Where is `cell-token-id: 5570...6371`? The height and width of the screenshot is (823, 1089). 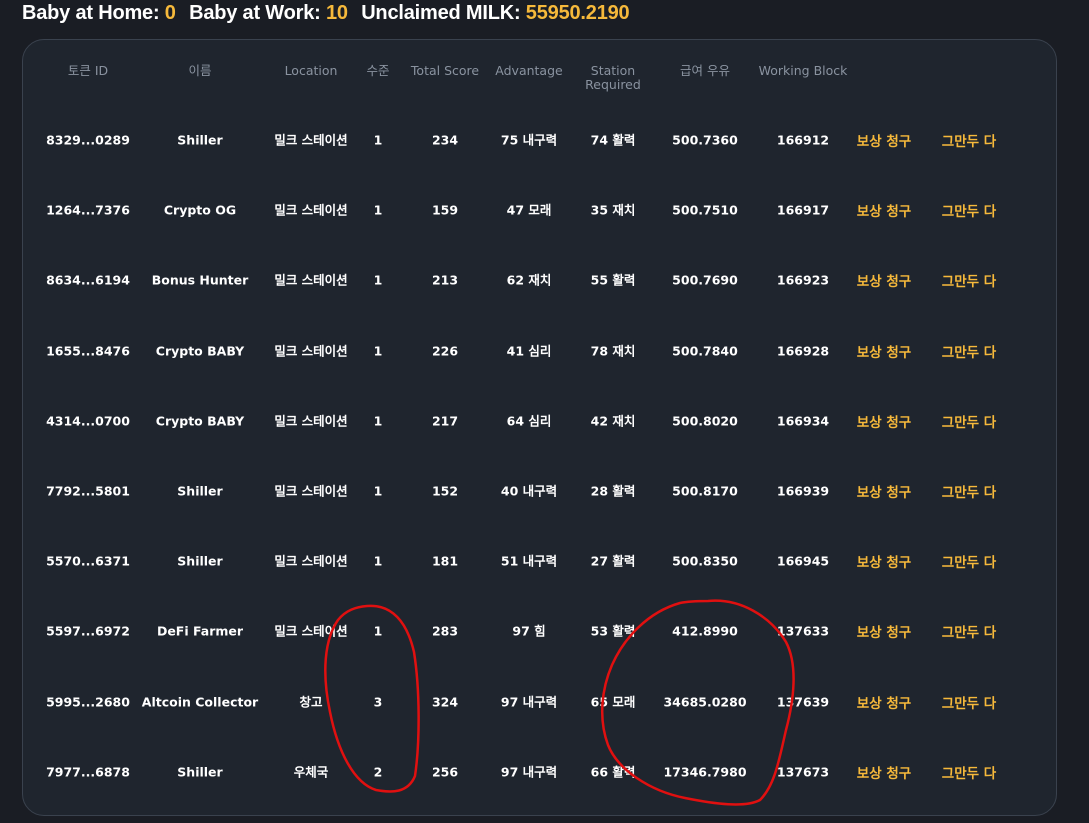 cell-token-id: 5570...6371 is located at coordinates (88, 561).